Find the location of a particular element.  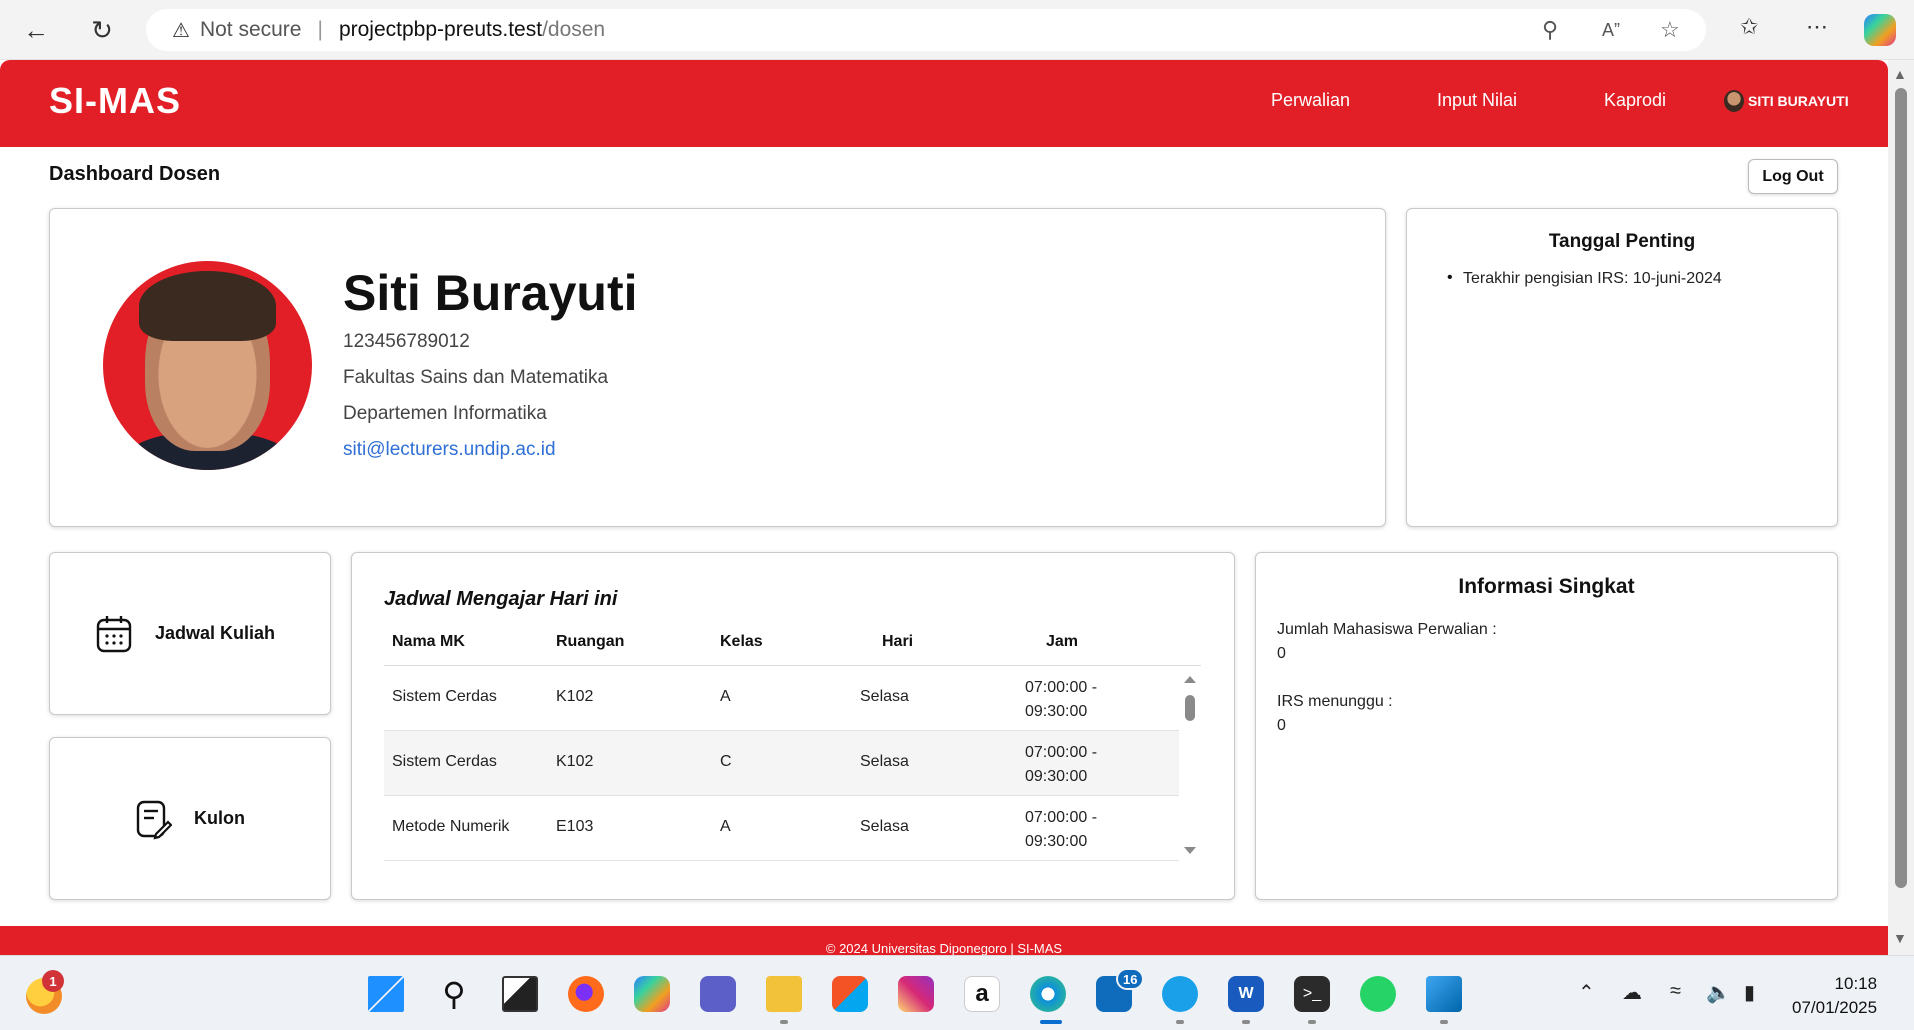

nav-input-nilai: Input Nilai is located at coordinates (1477, 100).